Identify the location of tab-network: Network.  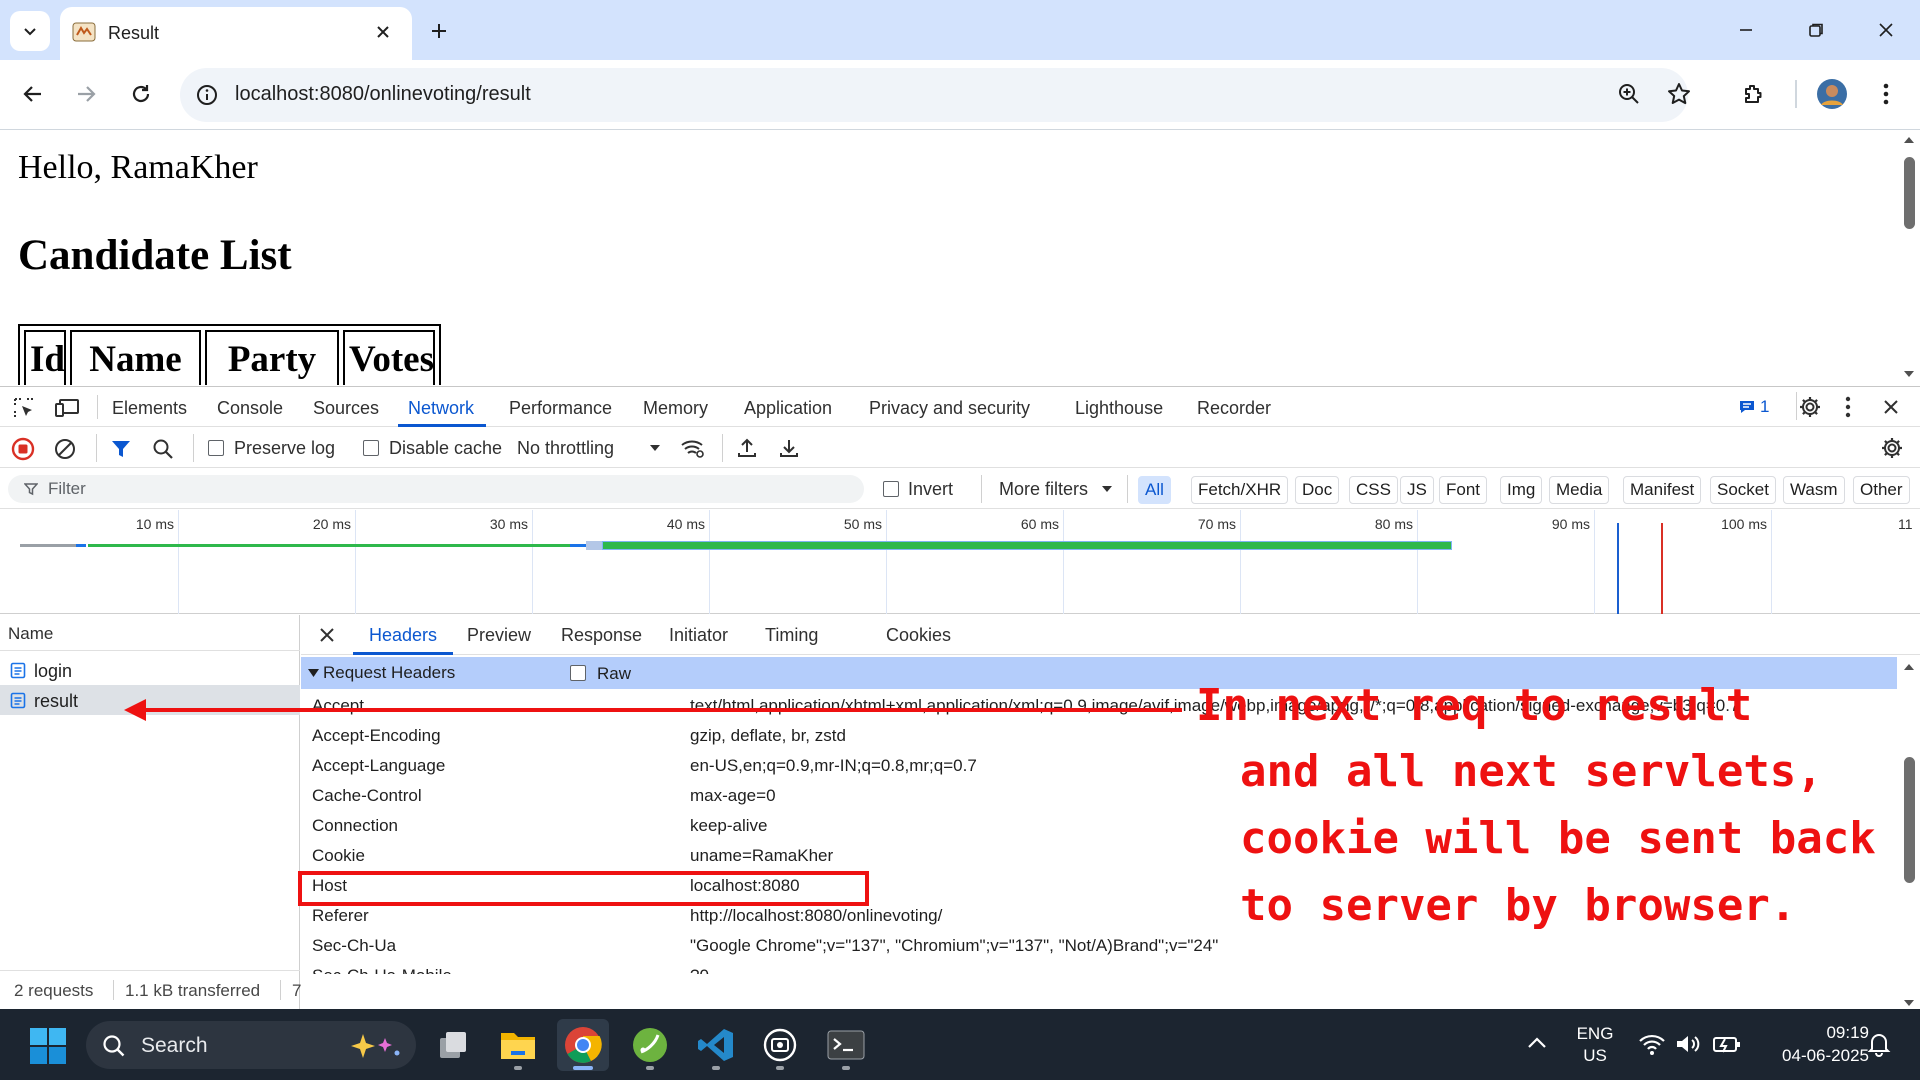
(441, 408).